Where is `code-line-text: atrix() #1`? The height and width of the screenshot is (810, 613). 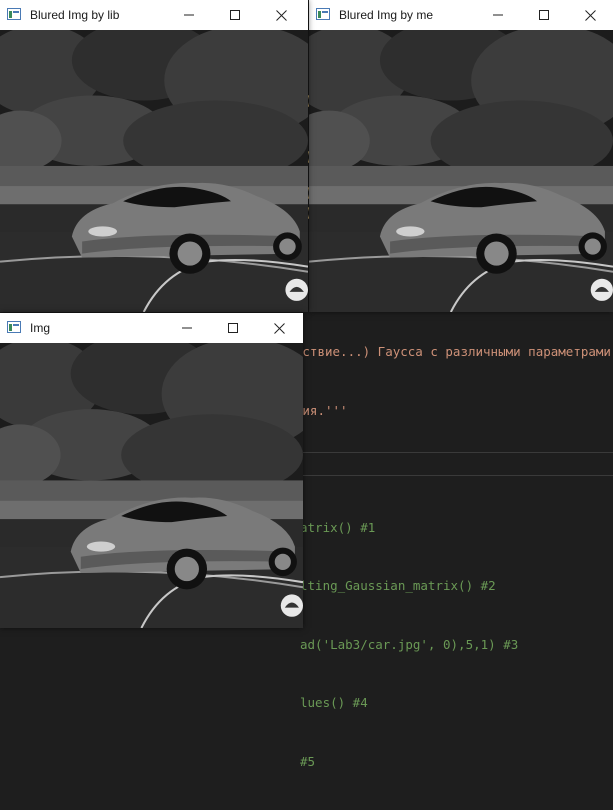
code-line-text: atrix() #1 is located at coordinates (338, 527).